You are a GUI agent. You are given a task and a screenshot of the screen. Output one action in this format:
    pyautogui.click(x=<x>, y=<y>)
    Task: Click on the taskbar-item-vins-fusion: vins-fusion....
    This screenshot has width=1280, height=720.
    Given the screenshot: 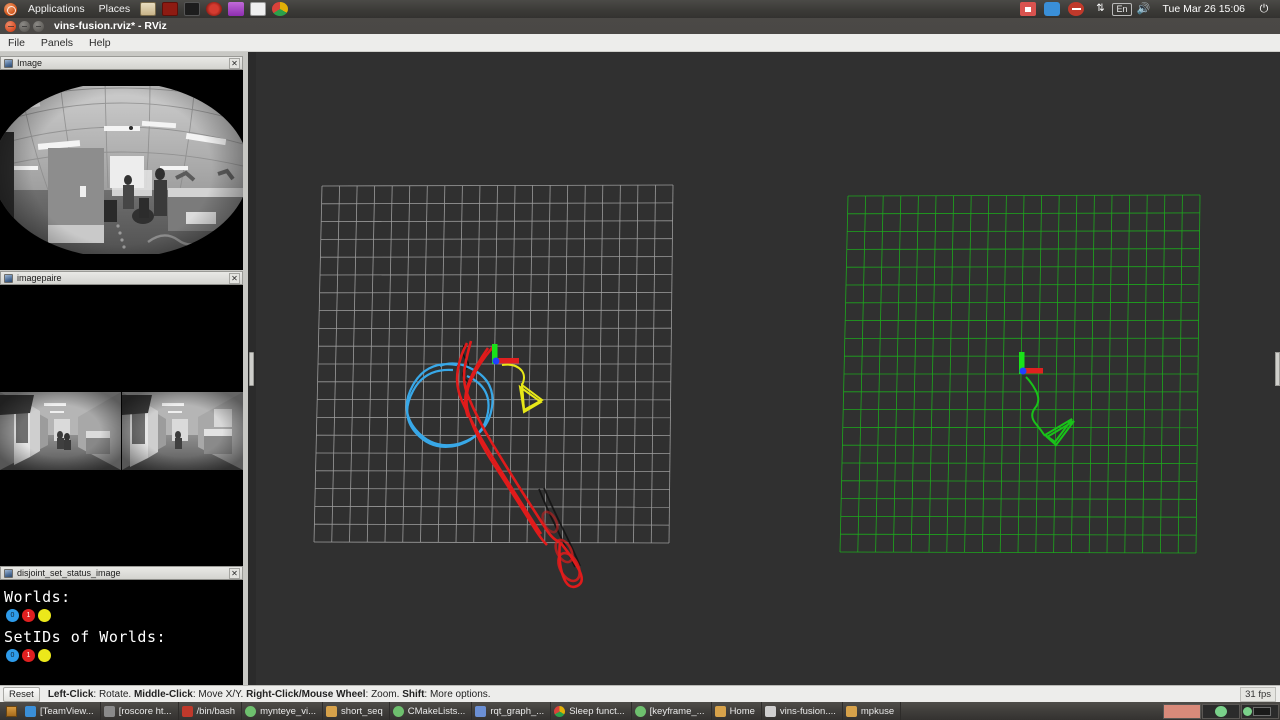 What is the action you would take?
    pyautogui.click(x=802, y=711)
    